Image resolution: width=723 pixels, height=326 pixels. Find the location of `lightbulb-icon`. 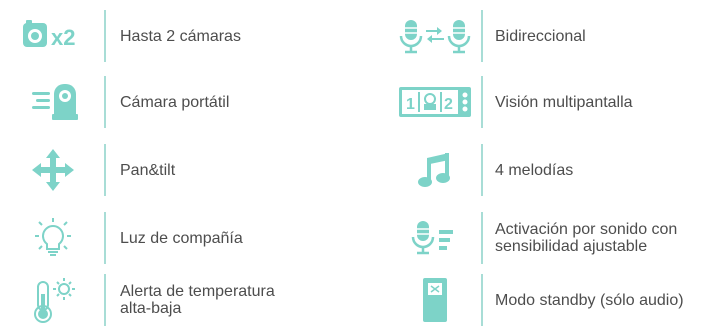

lightbulb-icon is located at coordinates (53, 238).